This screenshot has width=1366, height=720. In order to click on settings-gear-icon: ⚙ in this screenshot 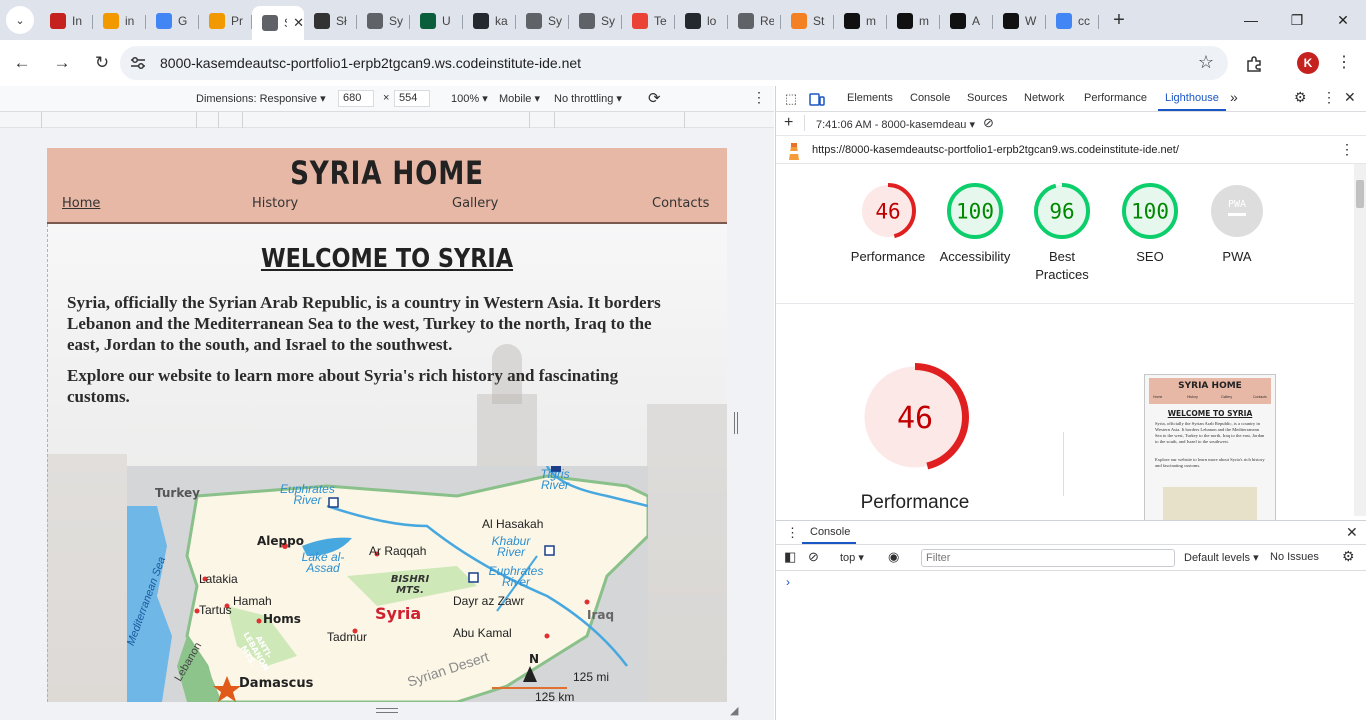, I will do `click(1300, 97)`.